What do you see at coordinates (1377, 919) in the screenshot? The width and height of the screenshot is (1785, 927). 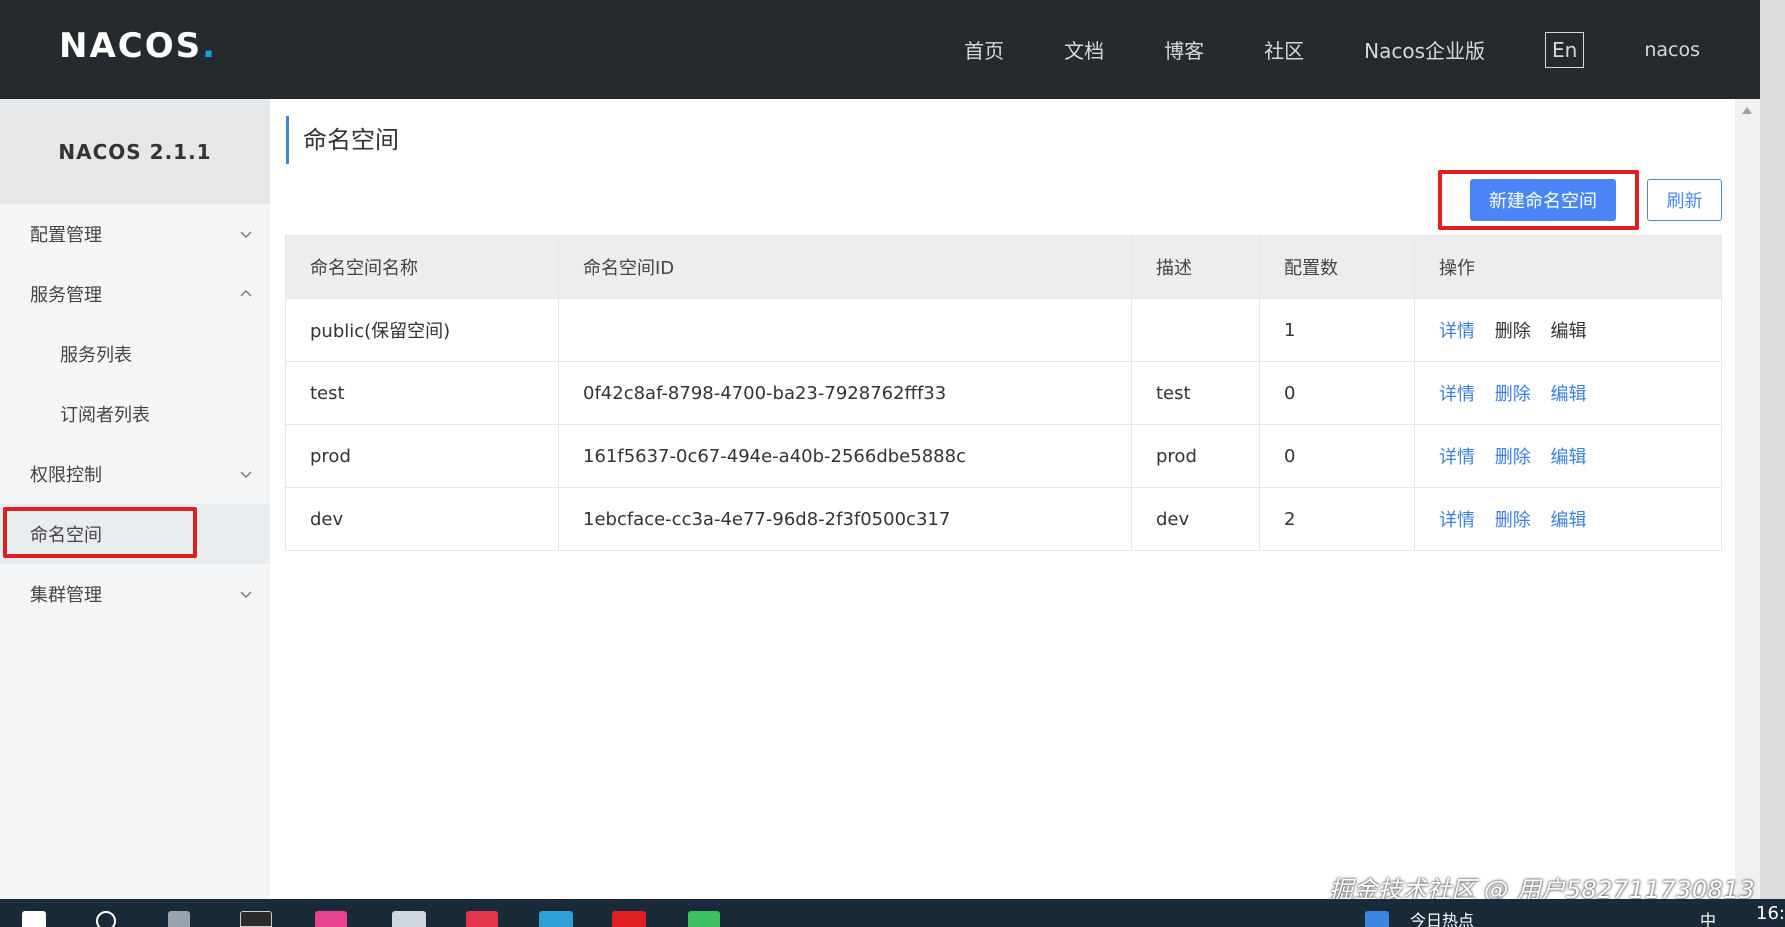 I see `news-icon` at bounding box center [1377, 919].